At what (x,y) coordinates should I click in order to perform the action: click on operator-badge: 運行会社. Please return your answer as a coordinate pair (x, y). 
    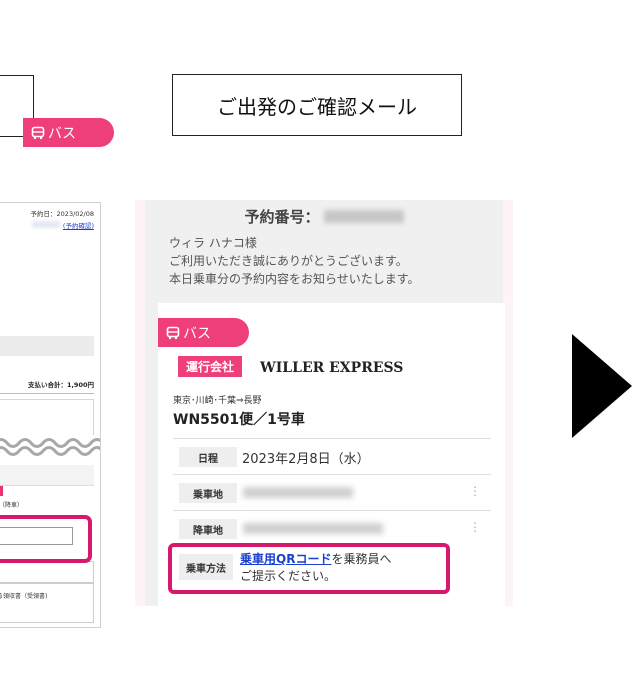
    Looking at the image, I should click on (210, 366).